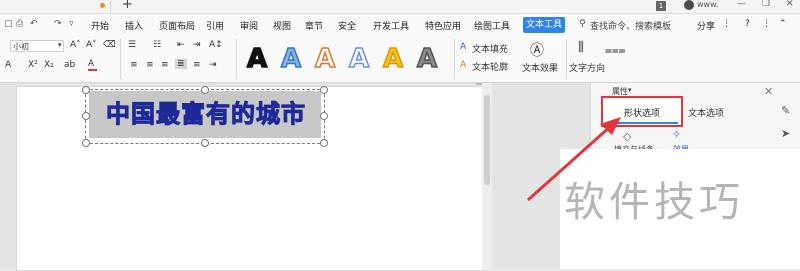 This screenshot has height=271, width=800. Describe the element at coordinates (544, 25) in the screenshot. I see `tab-text-tools: 文本工具` at that location.